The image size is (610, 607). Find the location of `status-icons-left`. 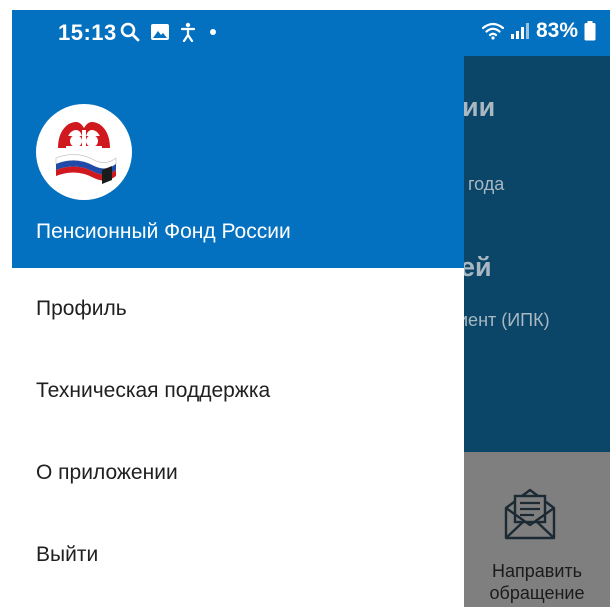

status-icons-left is located at coordinates (168, 32).